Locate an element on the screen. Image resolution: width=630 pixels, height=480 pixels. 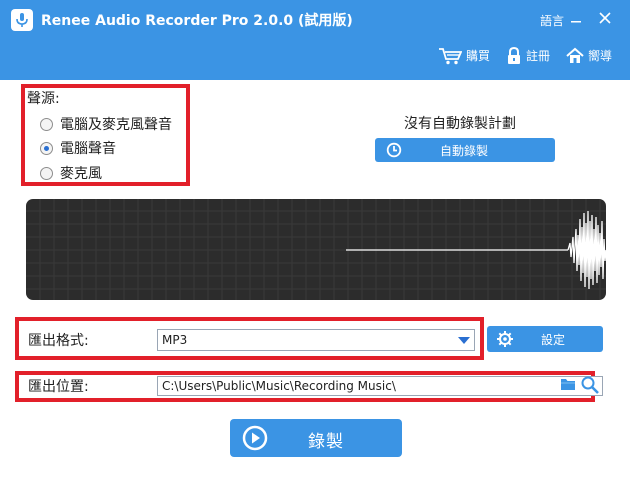
register-button: 註冊 is located at coordinates (528, 56).